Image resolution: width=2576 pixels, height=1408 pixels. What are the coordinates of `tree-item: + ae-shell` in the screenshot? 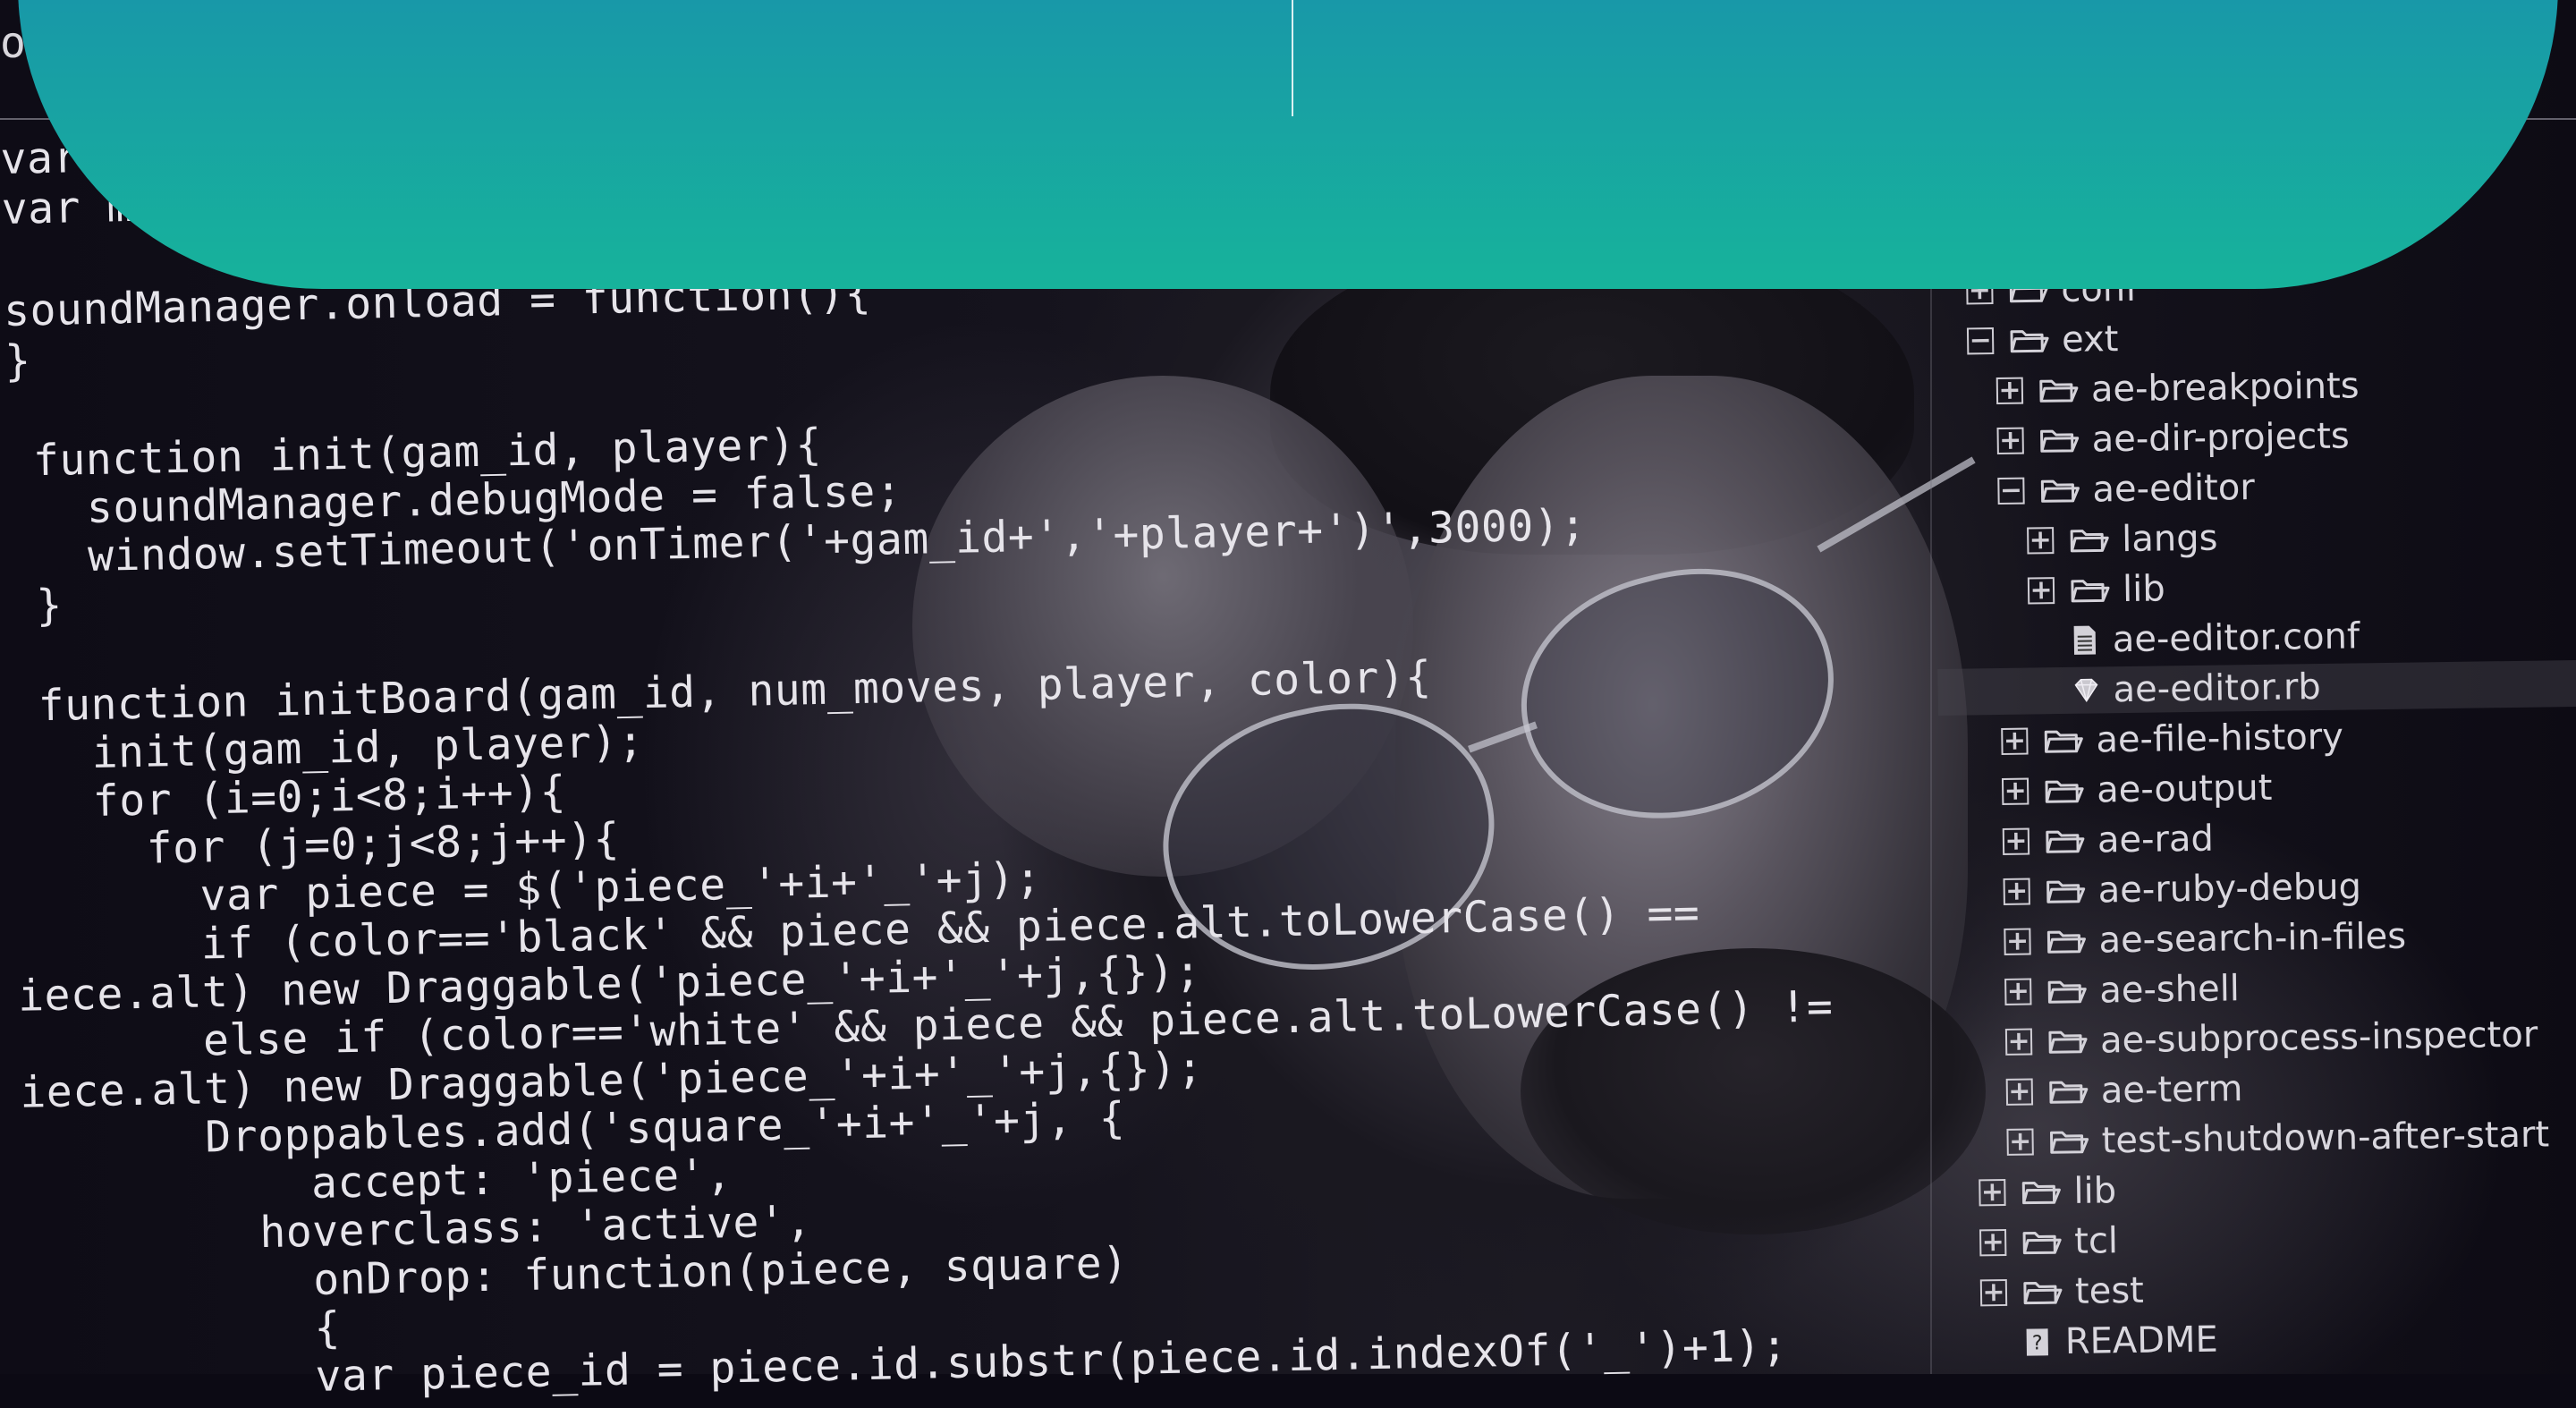 It's located at (2122, 990).